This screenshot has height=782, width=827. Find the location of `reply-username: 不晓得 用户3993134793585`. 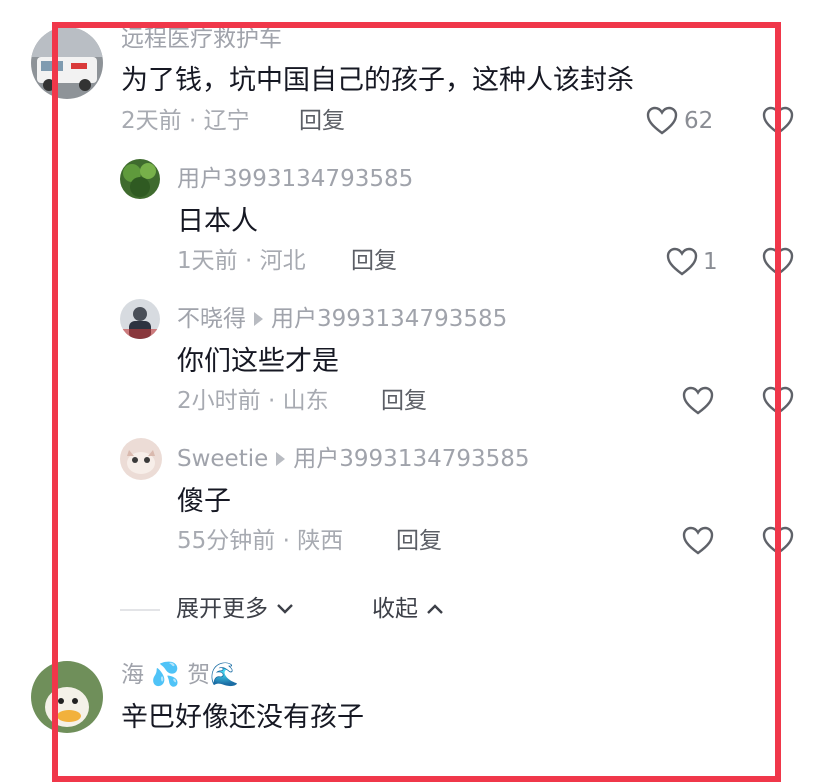

reply-username: 不晓得 用户3993134793585 is located at coordinates (342, 319).